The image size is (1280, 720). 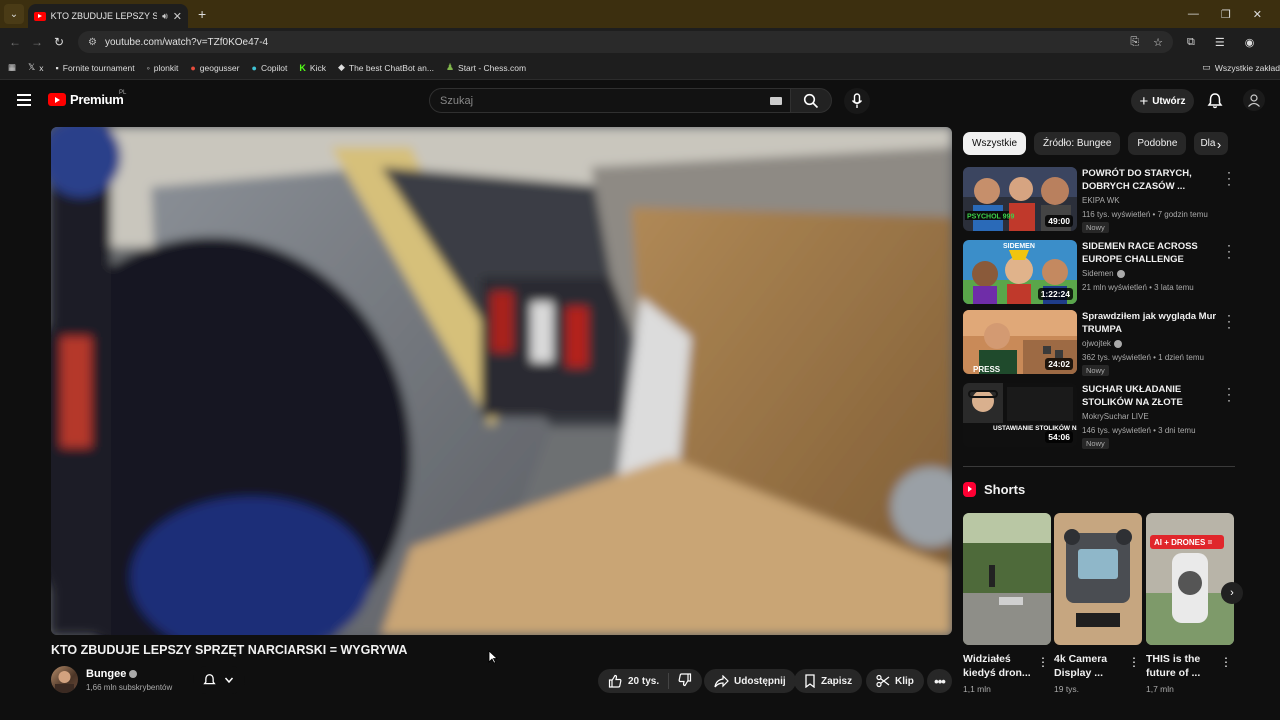 I want to click on subscription-button, so click(x=219, y=680).